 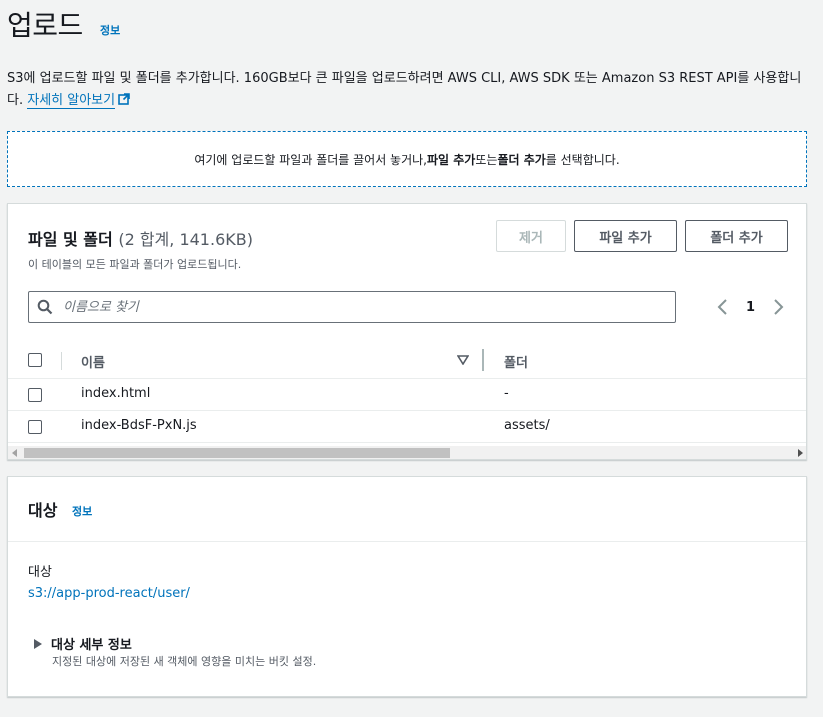 I want to click on learn-more-link: 자세히 알아보기, so click(x=71, y=101).